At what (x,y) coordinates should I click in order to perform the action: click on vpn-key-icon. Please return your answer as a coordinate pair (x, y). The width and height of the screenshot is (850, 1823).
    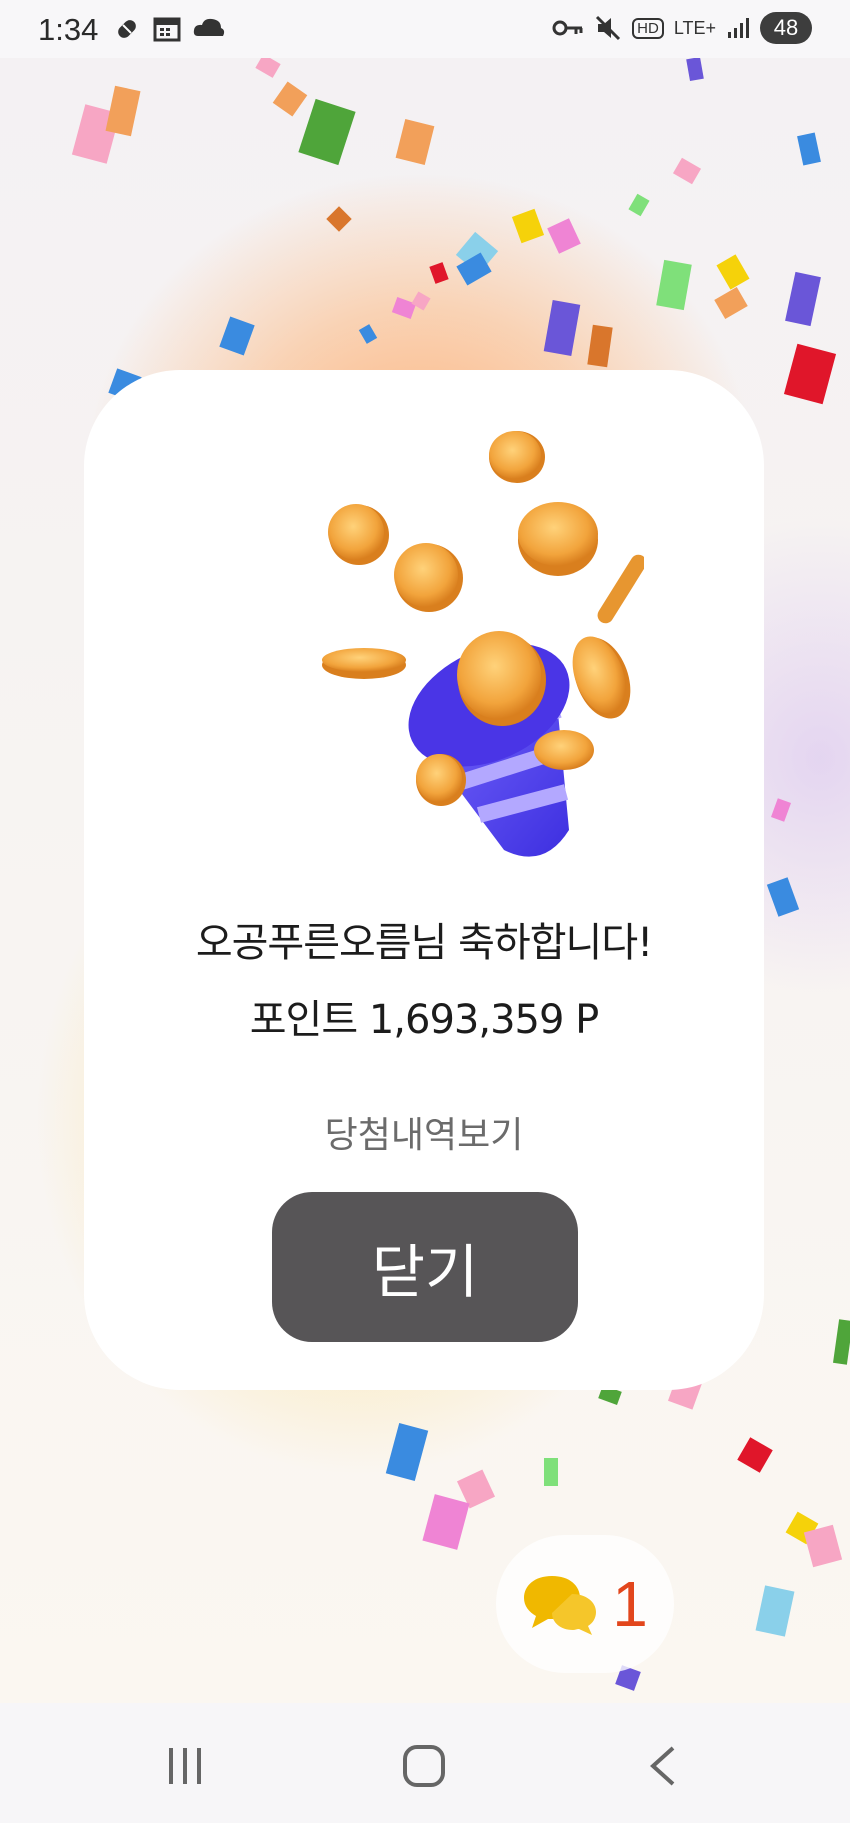
    Looking at the image, I should click on (567, 28).